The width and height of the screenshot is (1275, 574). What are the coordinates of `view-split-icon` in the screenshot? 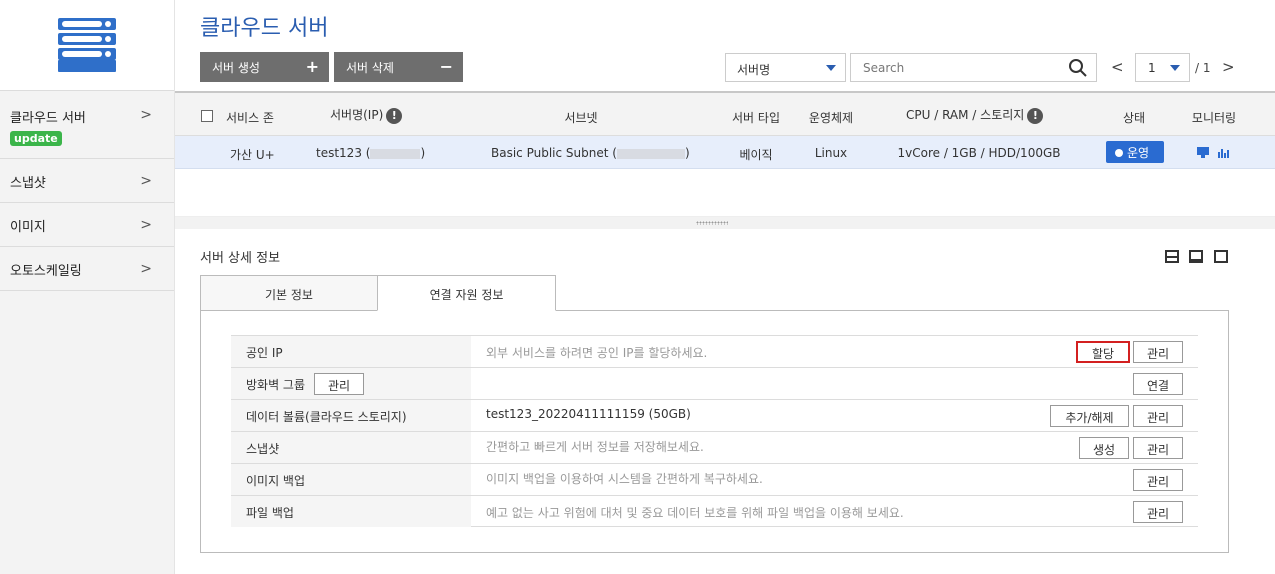 It's located at (1196, 256).